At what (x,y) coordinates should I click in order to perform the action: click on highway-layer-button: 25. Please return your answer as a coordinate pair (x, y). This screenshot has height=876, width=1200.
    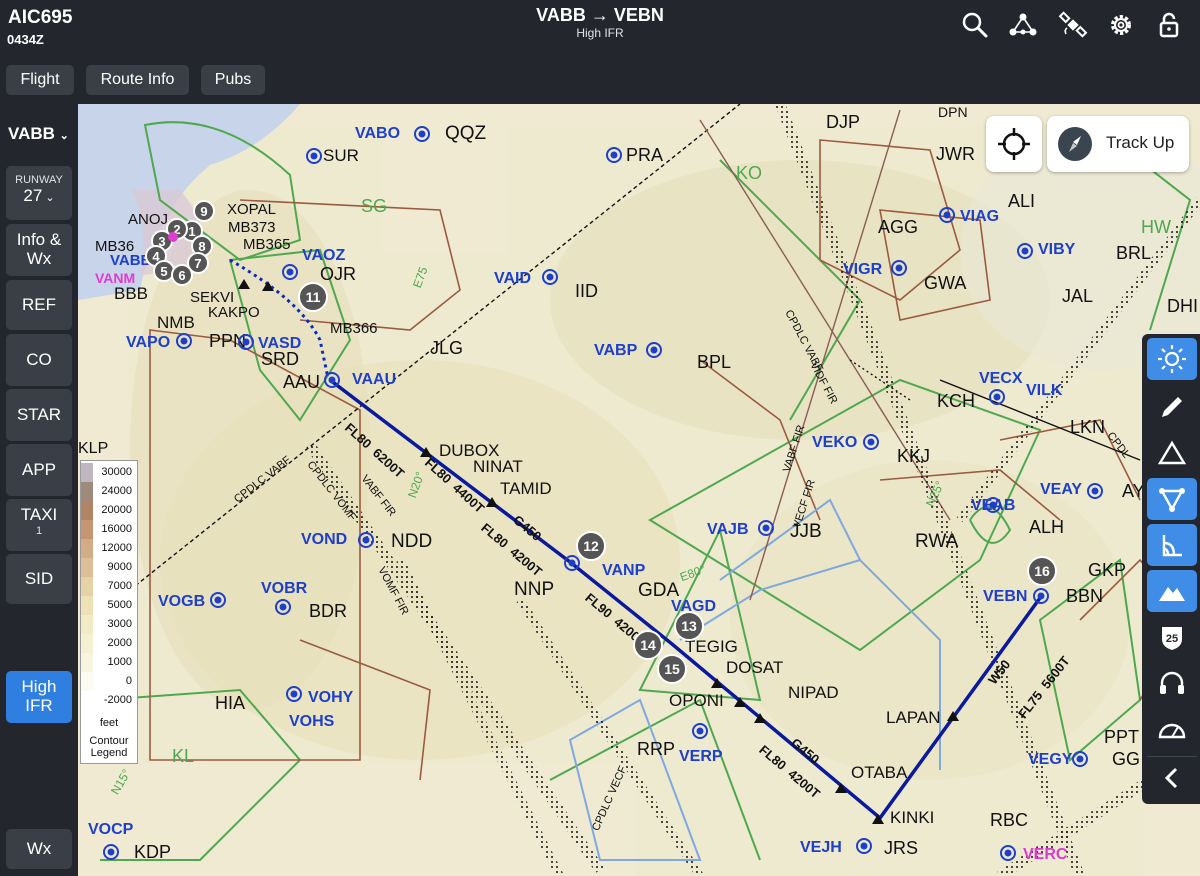
    Looking at the image, I should click on (1172, 637).